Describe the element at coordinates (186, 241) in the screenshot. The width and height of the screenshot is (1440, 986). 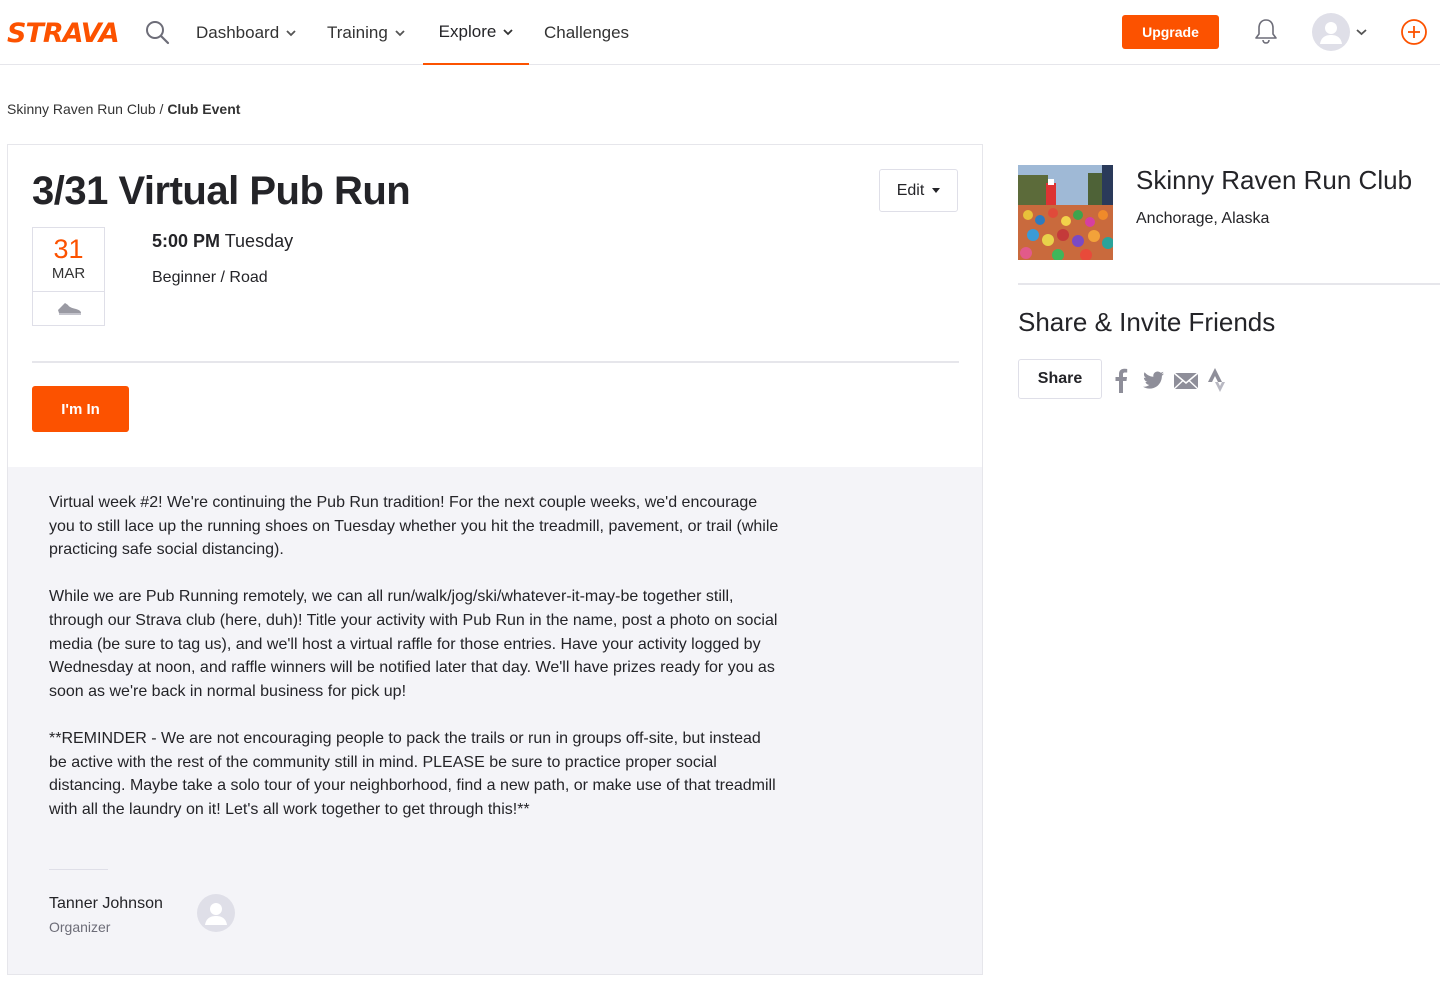
I see `event-time-value: 5:00 PM` at that location.